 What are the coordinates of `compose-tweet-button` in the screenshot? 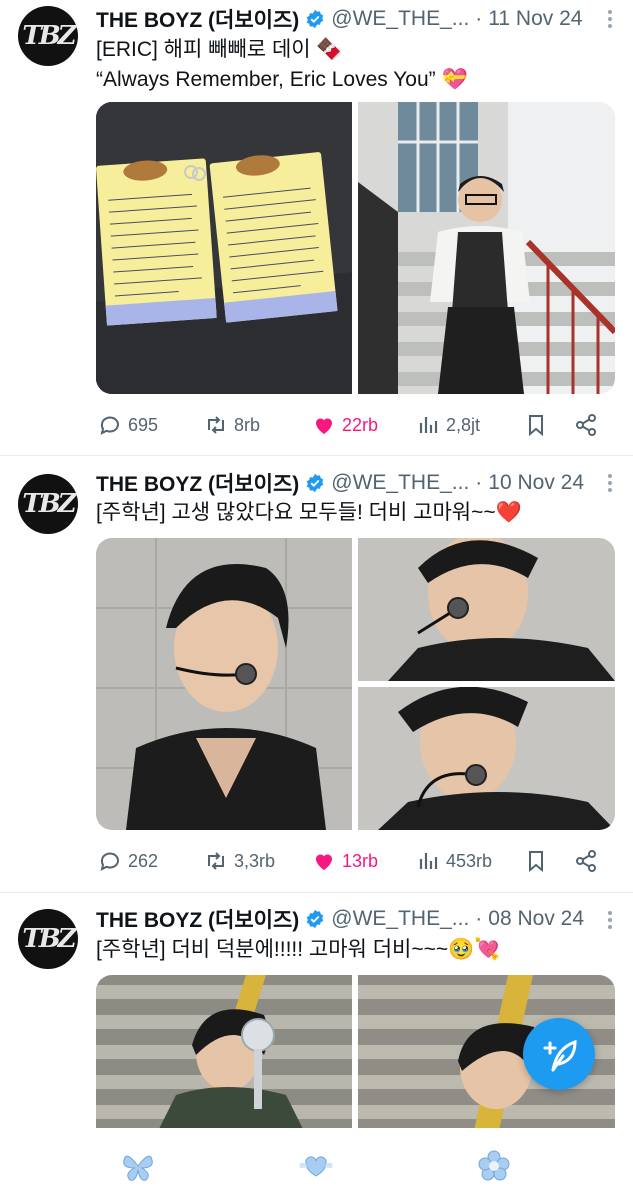 It's located at (559, 1054).